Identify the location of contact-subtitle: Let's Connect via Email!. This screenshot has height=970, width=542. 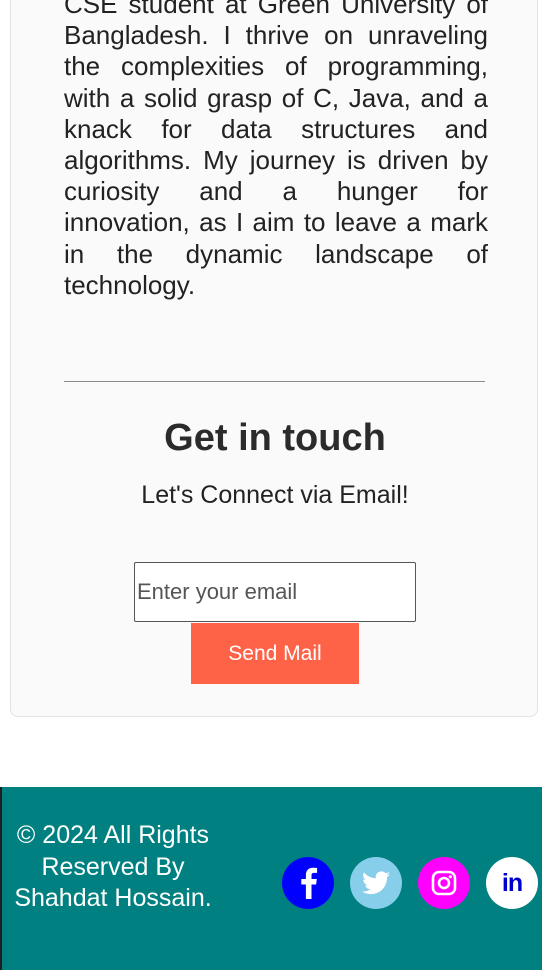
(275, 495).